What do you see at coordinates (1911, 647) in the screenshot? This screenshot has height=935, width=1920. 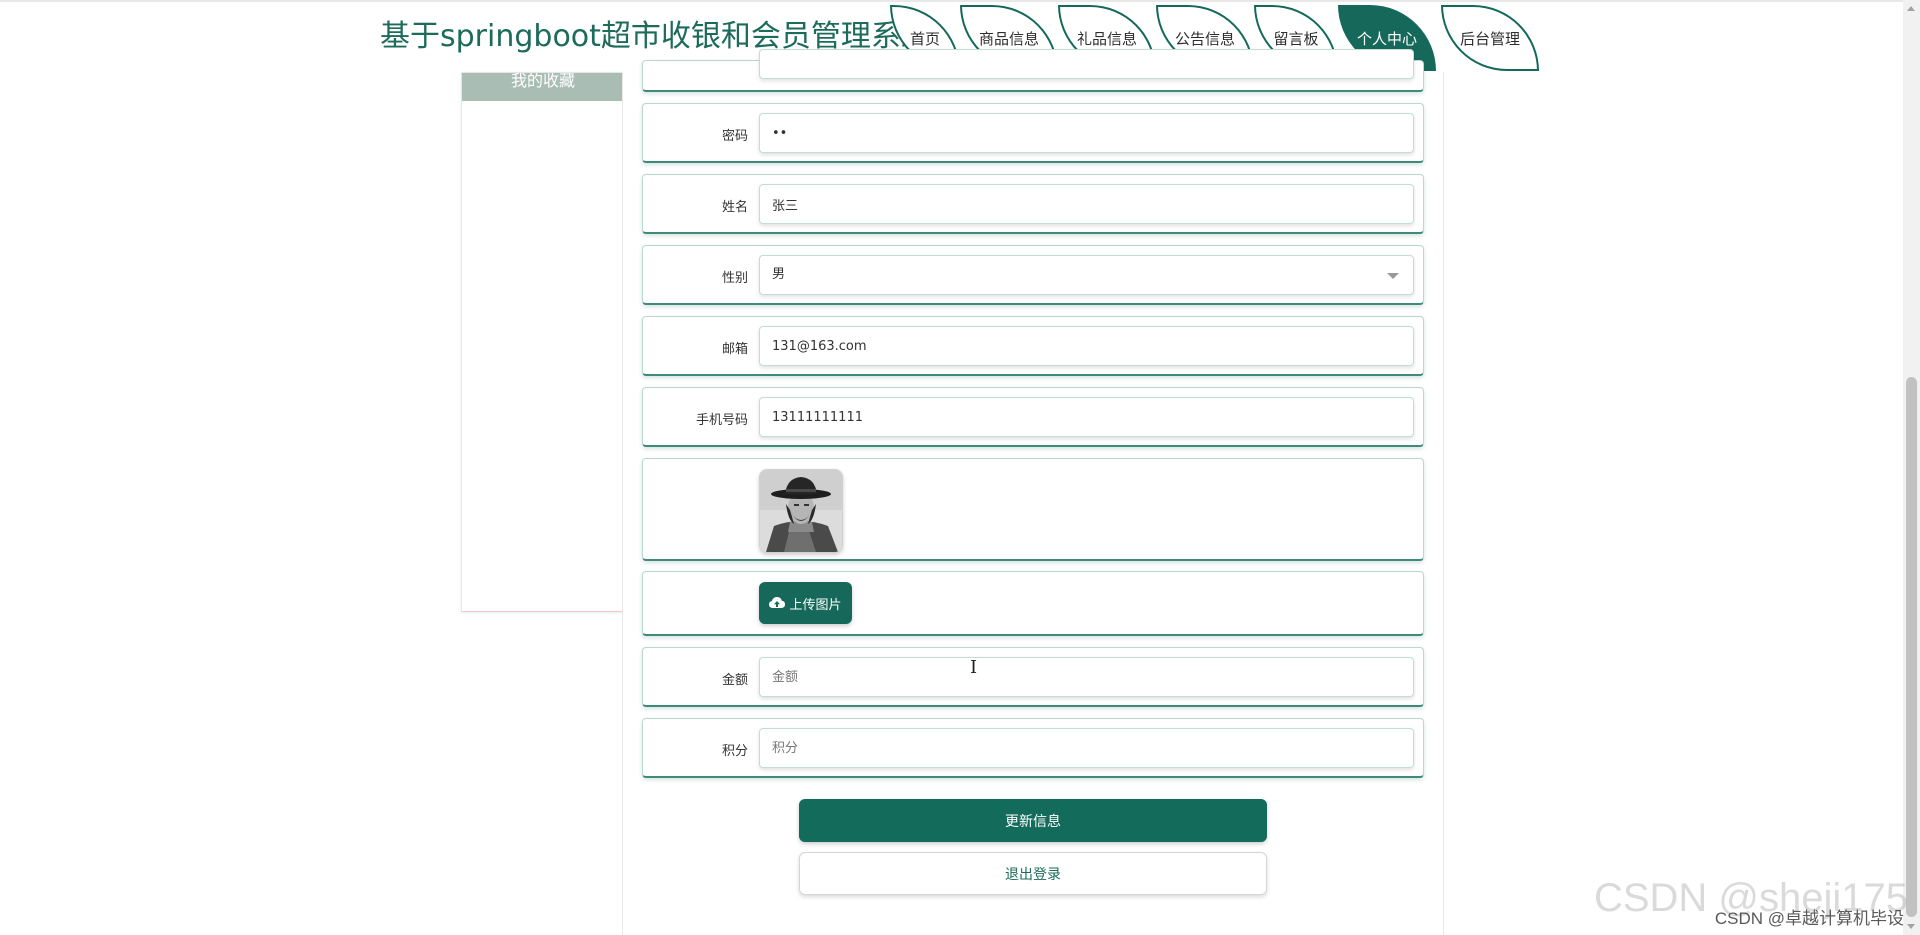 I see `scrollbar-thumb` at bounding box center [1911, 647].